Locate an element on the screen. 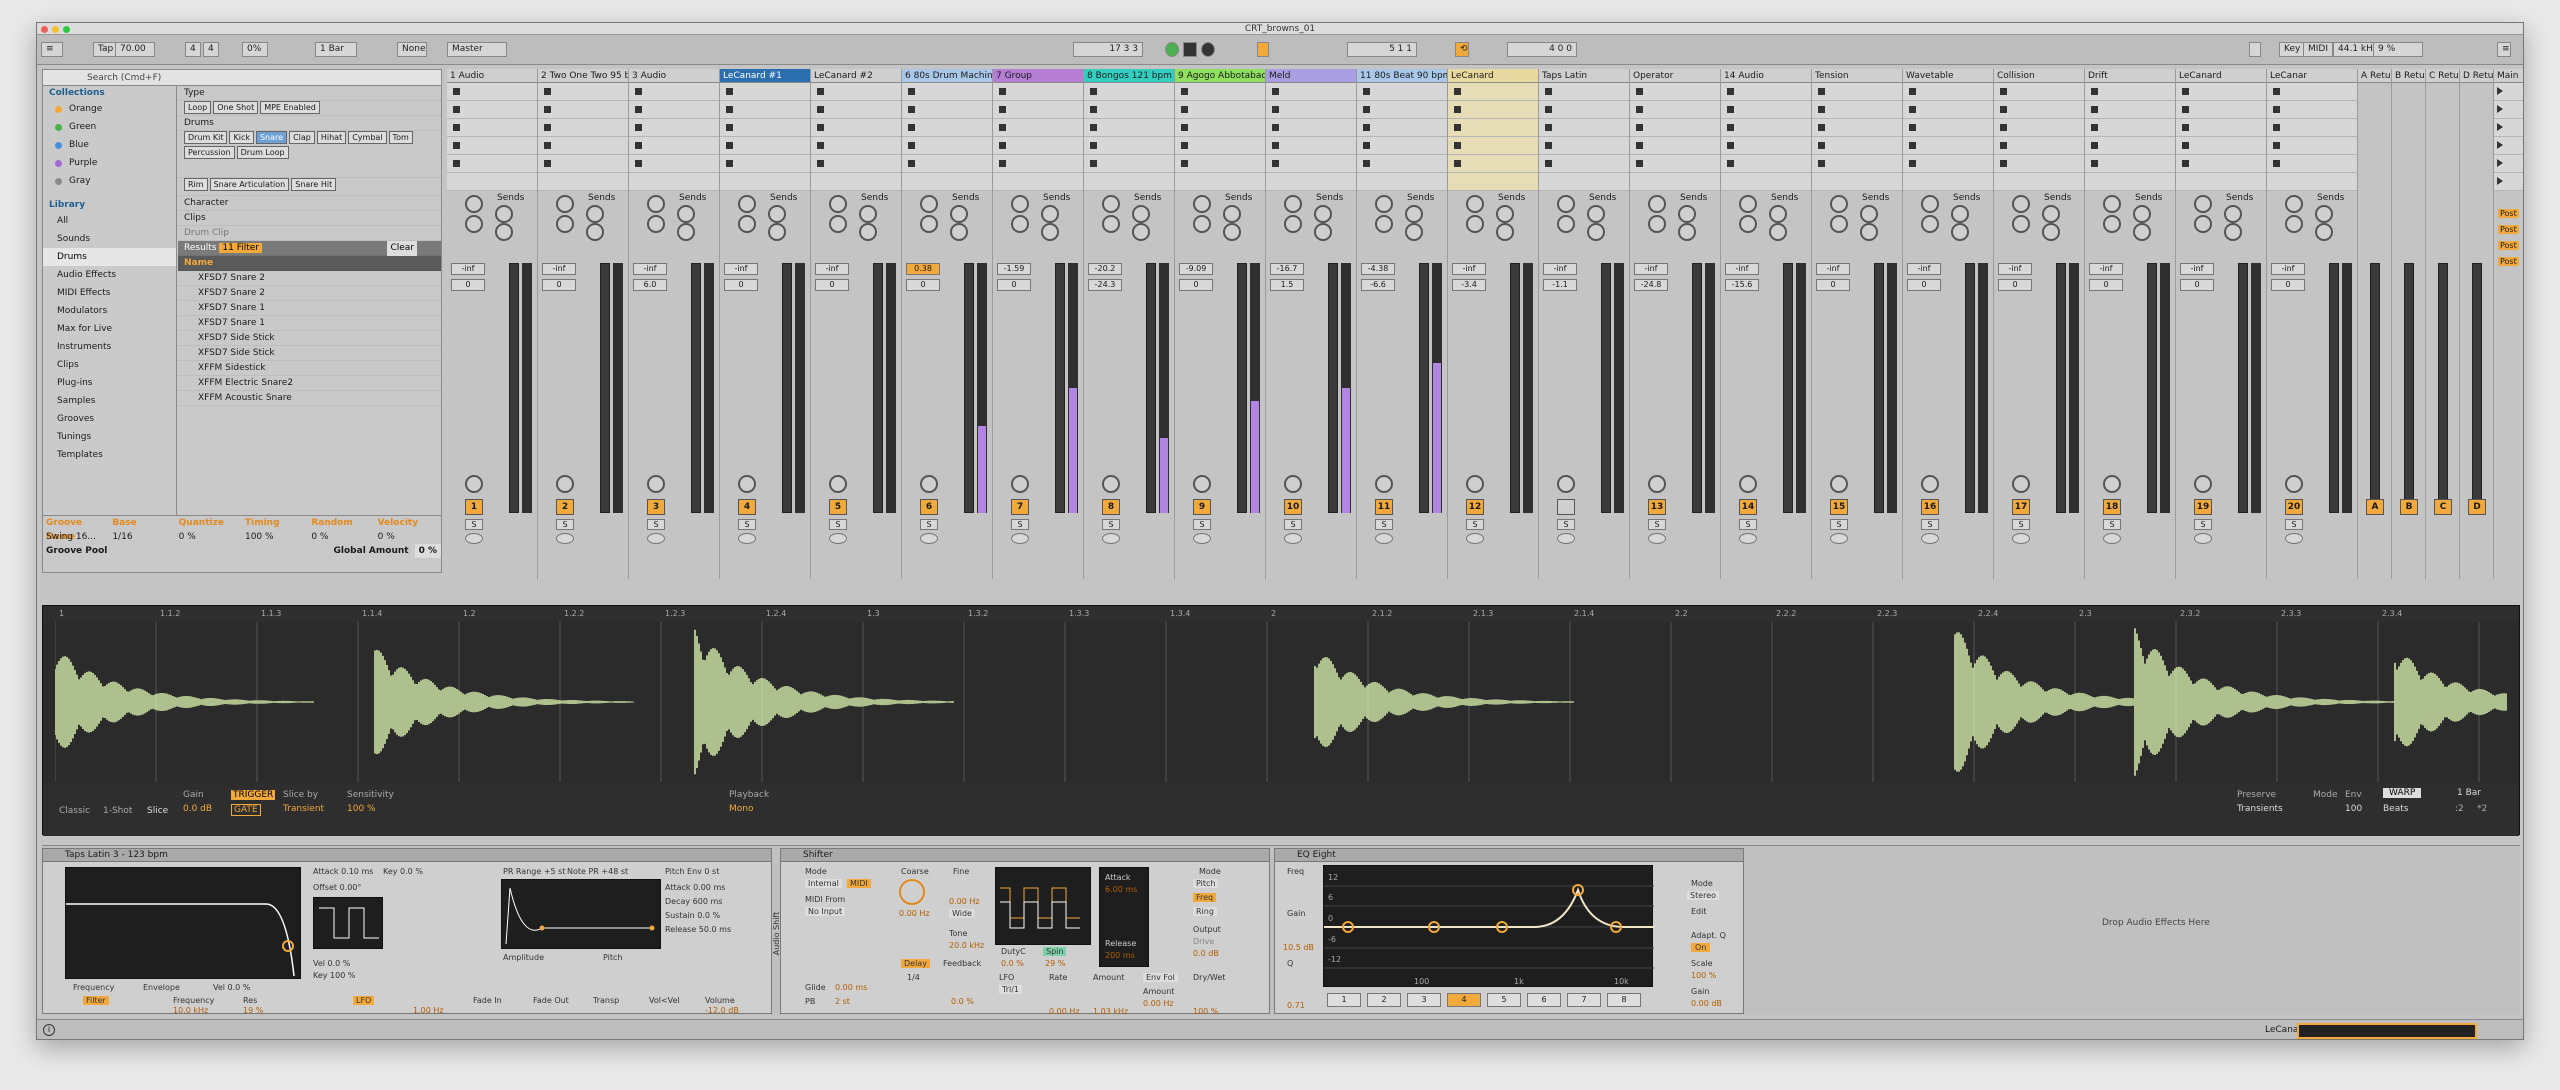  info-icon: i is located at coordinates (49, 1030).